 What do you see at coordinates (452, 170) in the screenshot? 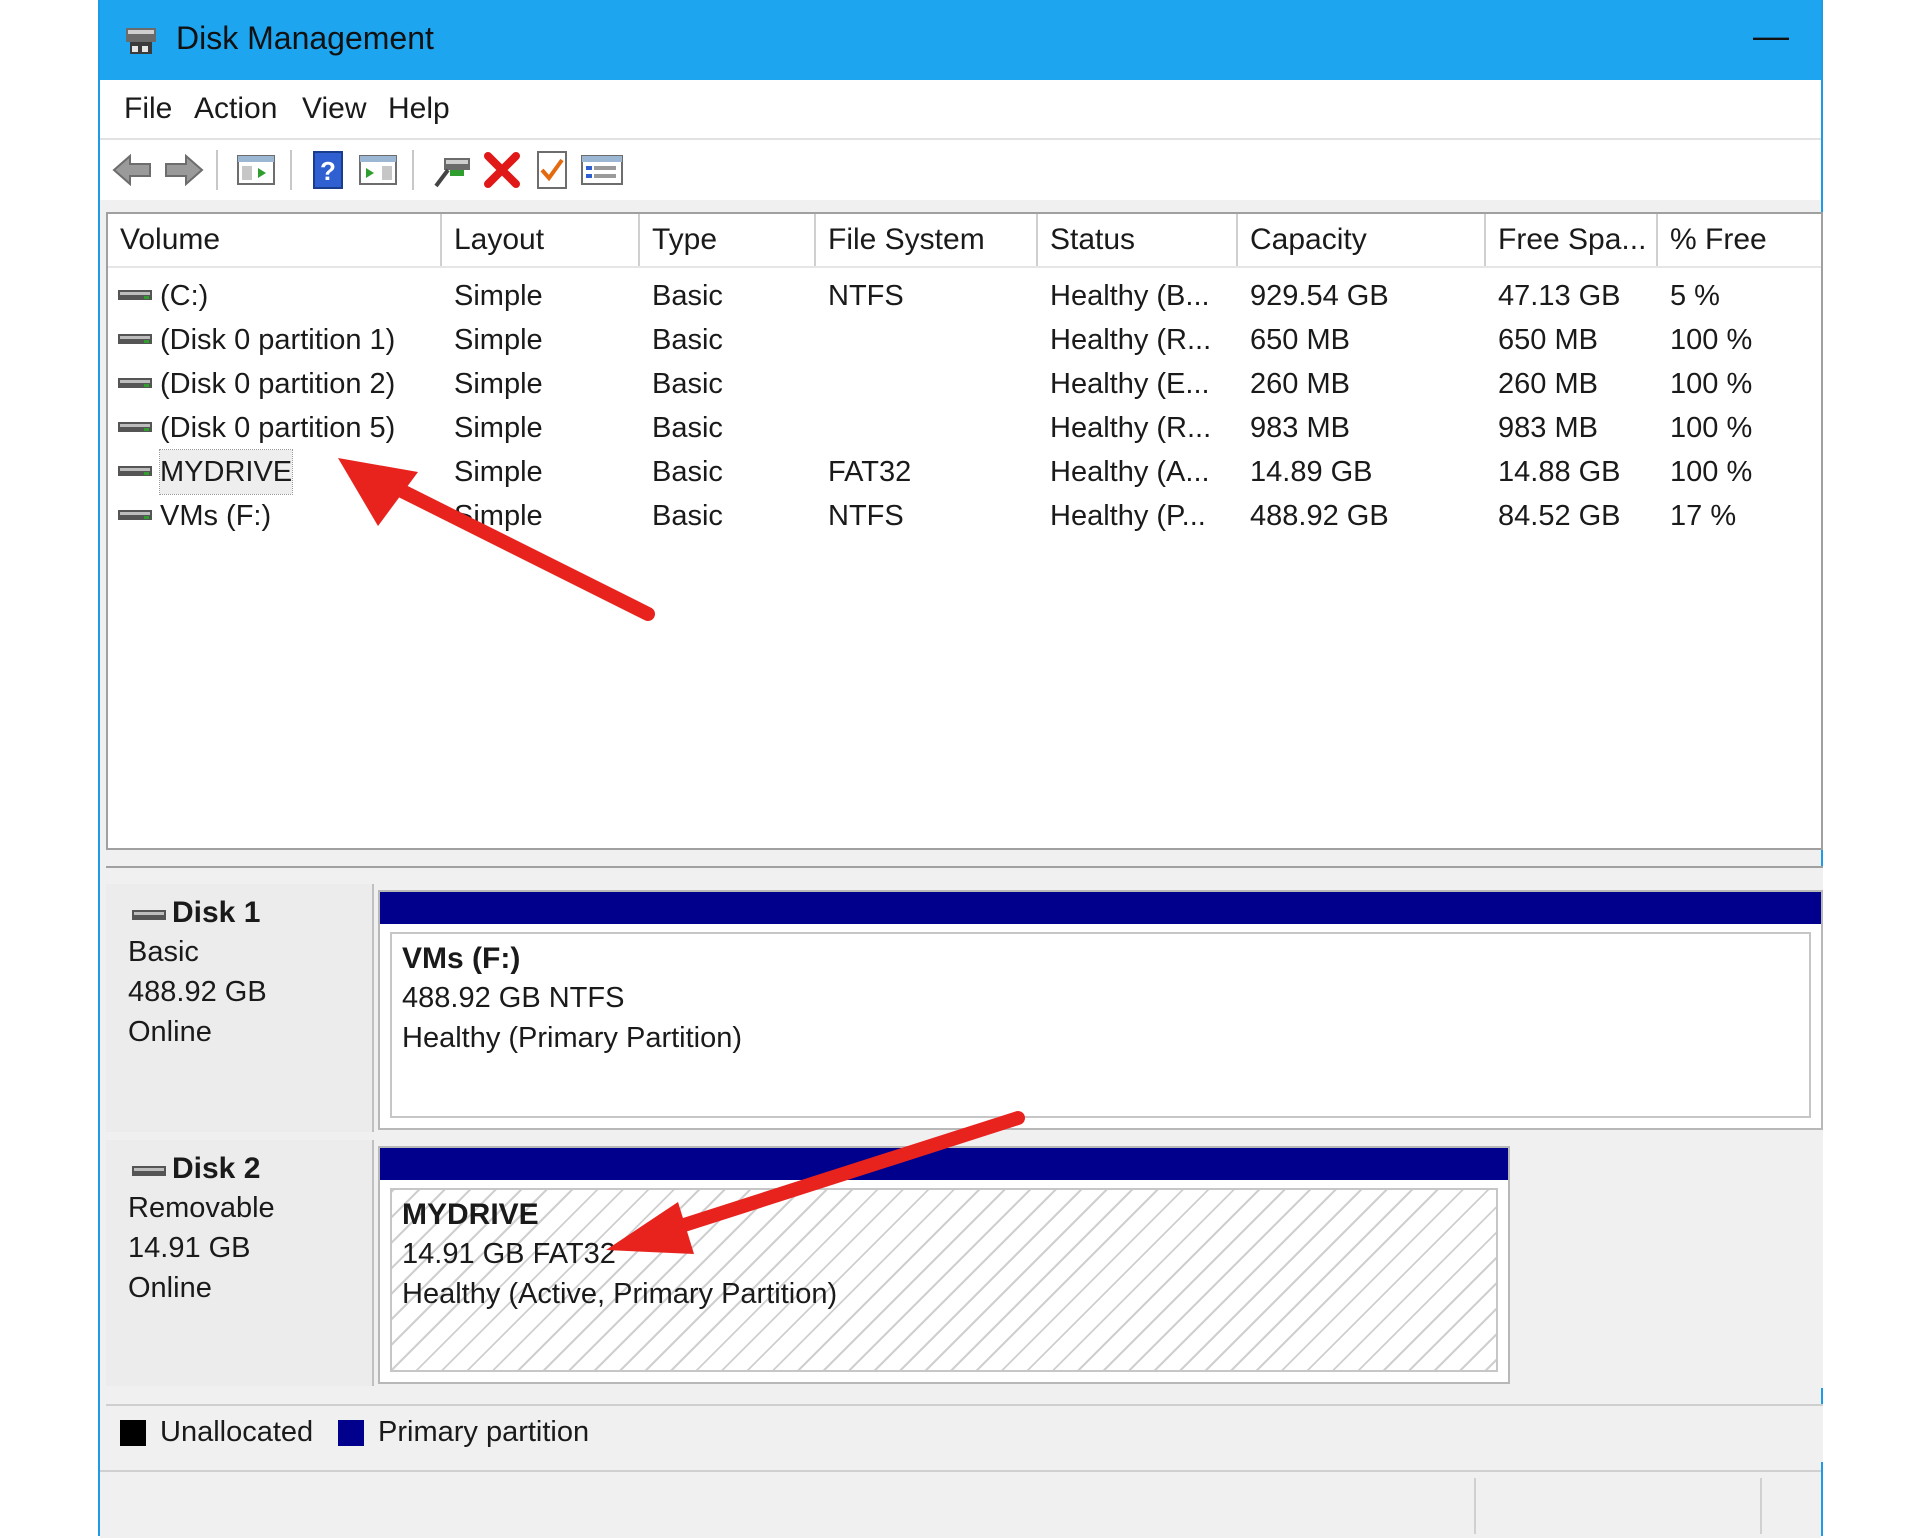
I see `connect-icon` at bounding box center [452, 170].